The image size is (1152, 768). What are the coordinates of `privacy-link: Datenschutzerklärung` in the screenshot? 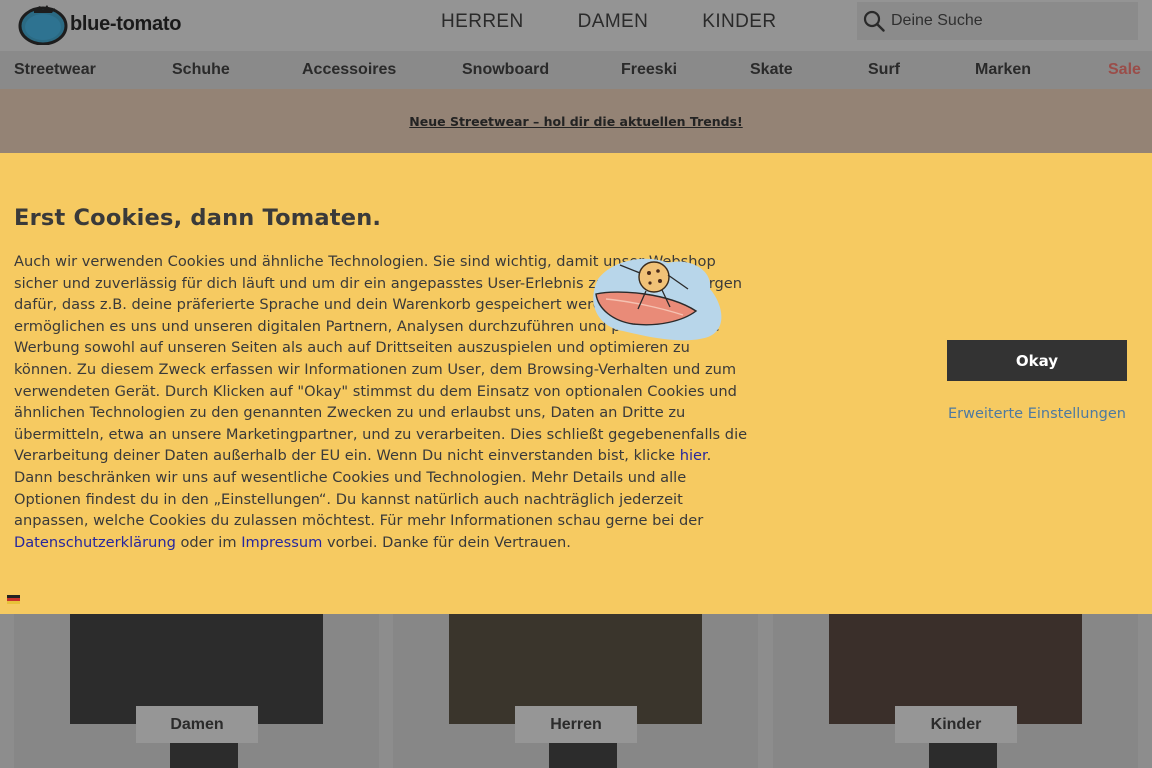 It's located at (95, 542).